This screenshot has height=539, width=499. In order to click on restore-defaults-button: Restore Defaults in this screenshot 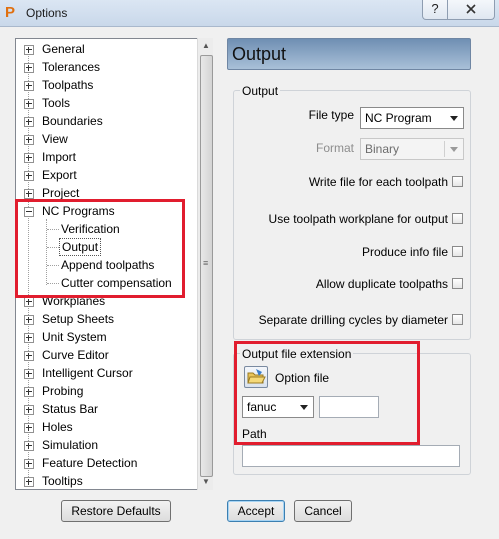, I will do `click(116, 511)`.